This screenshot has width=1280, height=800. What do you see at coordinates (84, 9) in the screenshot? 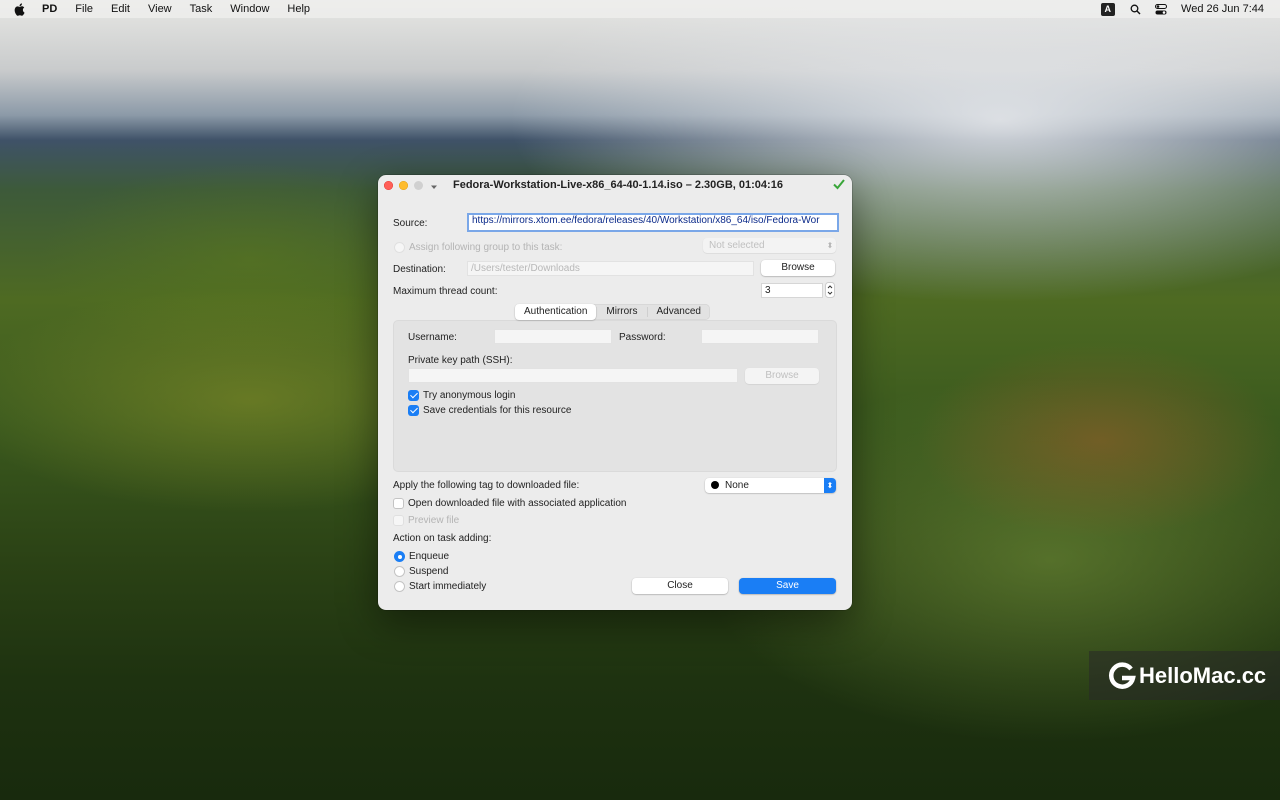
I see `menu-file: File` at bounding box center [84, 9].